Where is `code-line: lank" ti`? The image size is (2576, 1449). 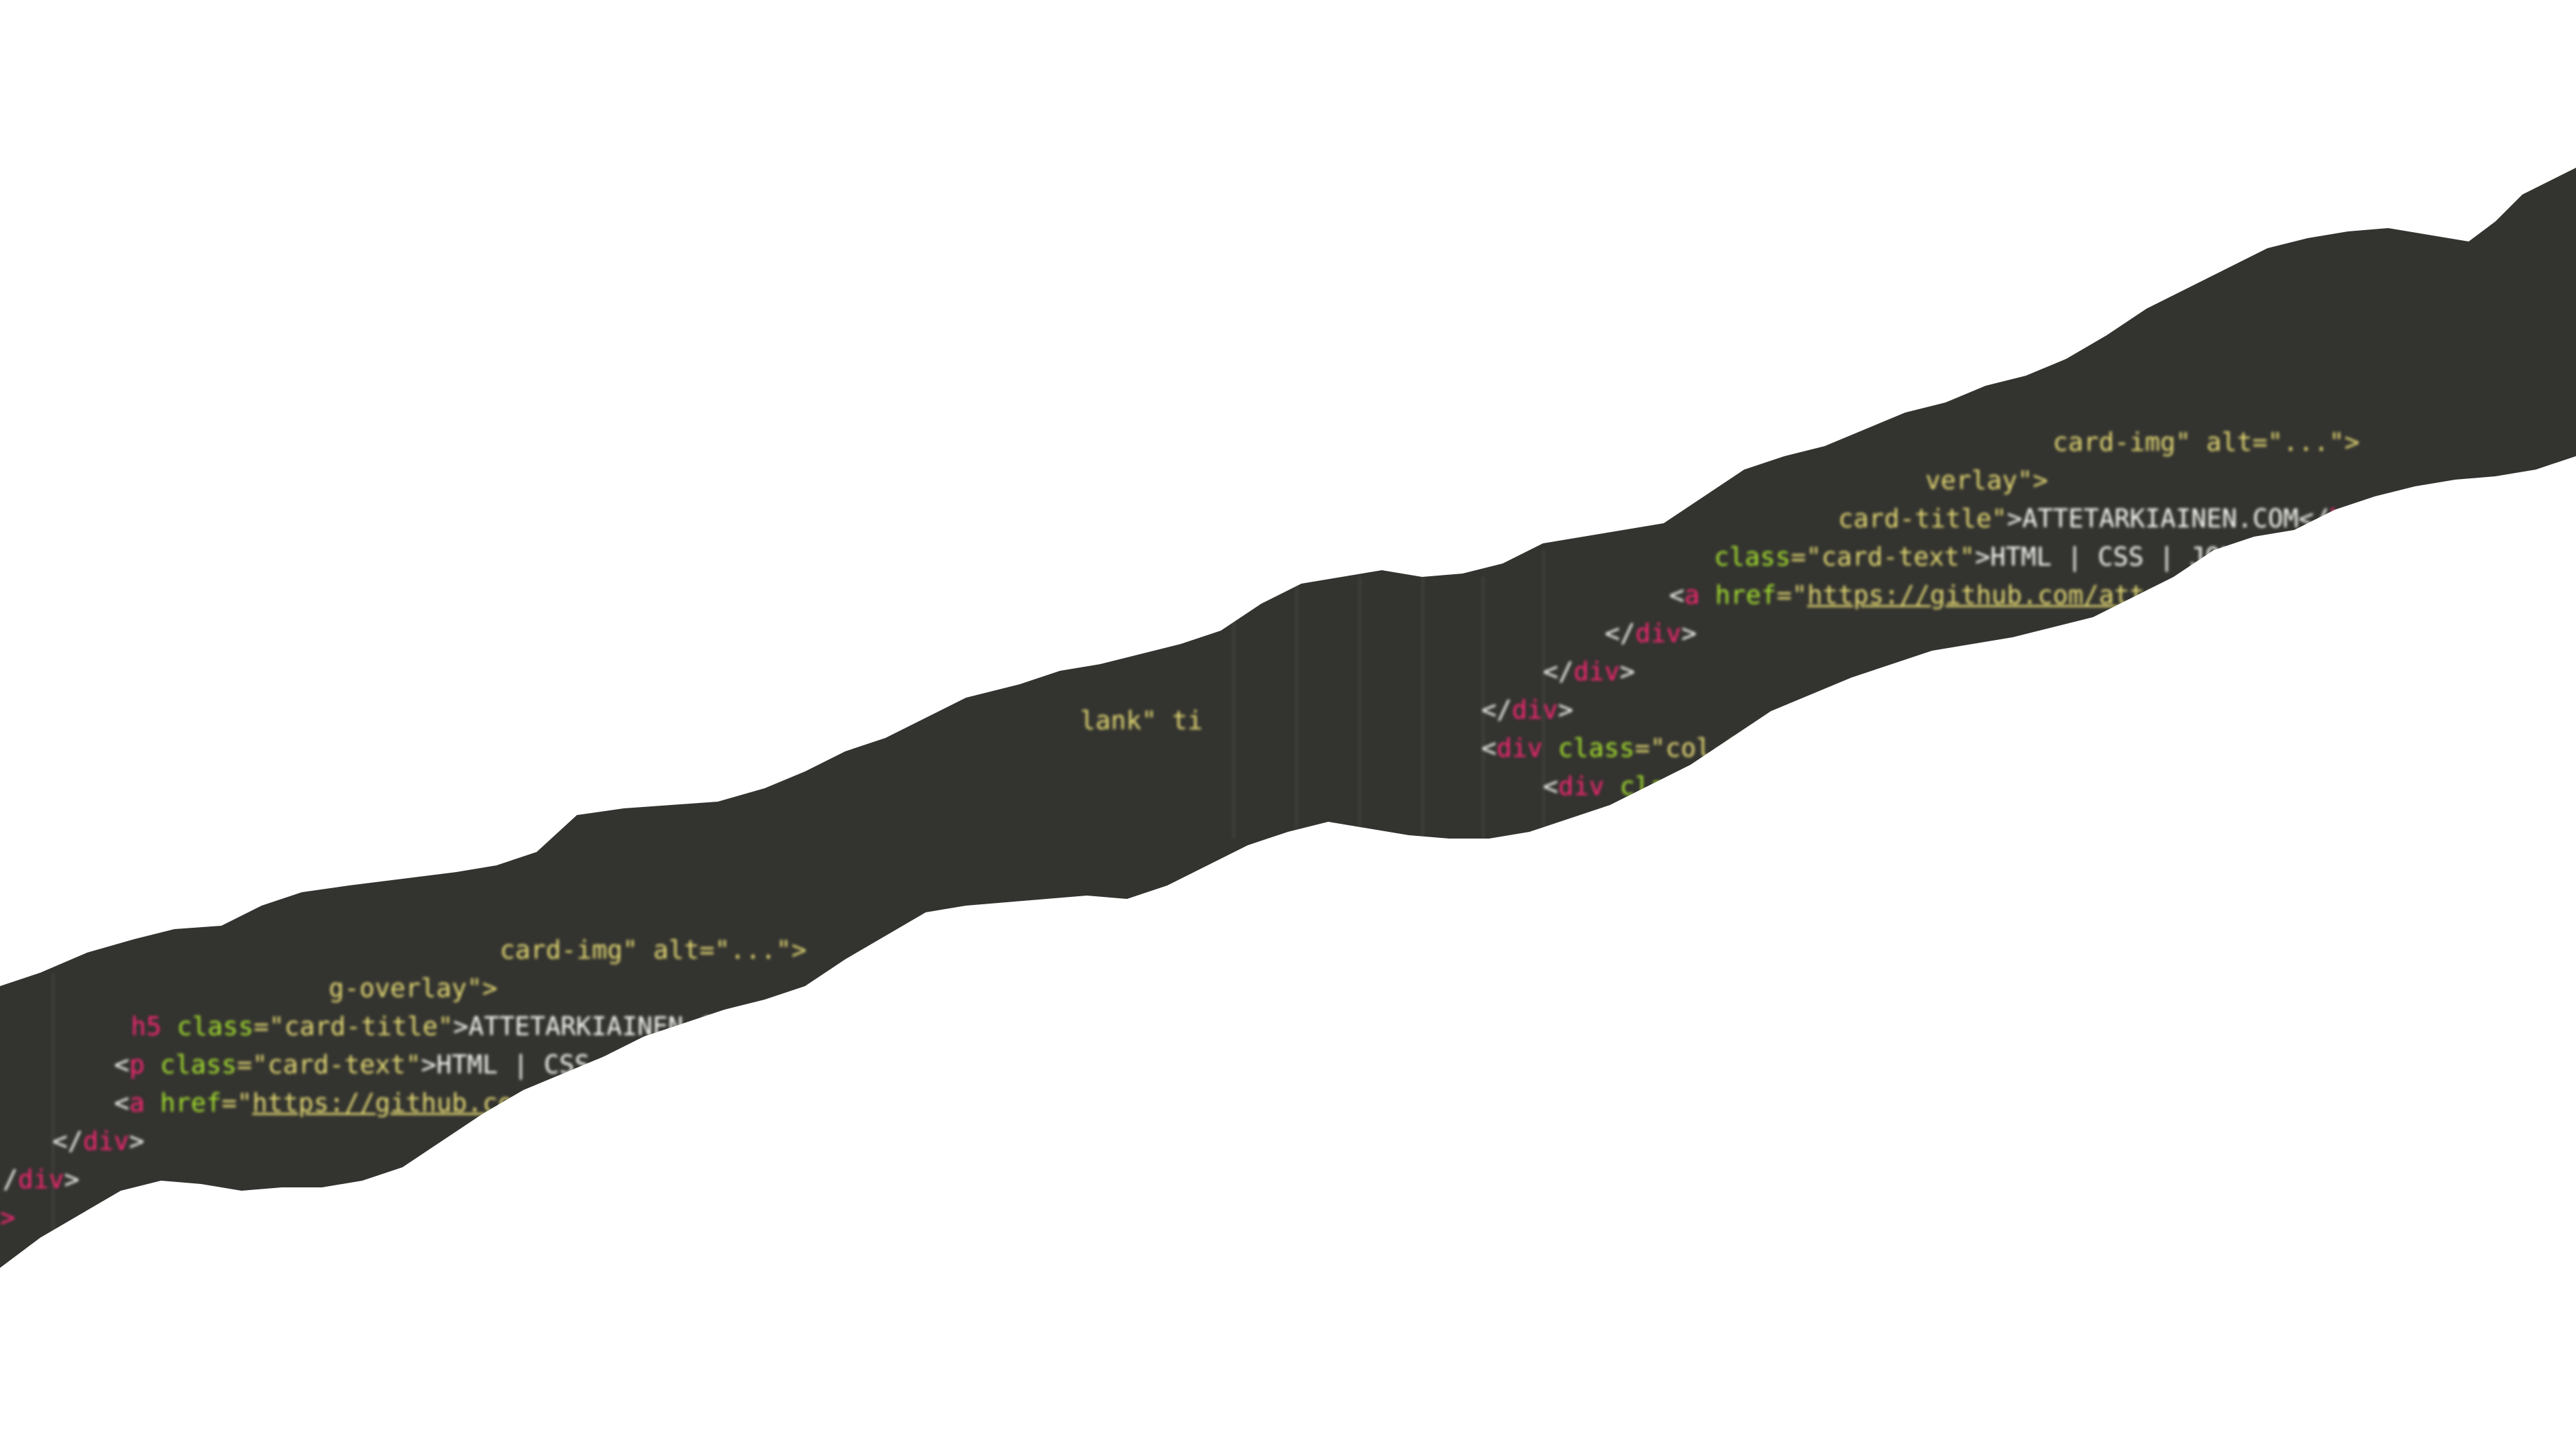
code-line: lank" ti is located at coordinates (1141, 721).